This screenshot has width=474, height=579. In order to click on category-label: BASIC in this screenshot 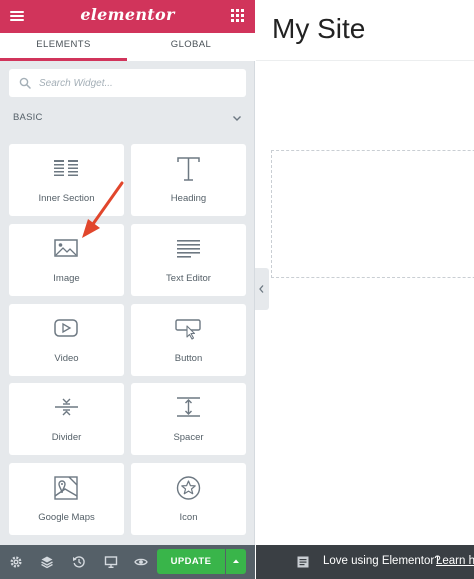, I will do `click(28, 117)`.